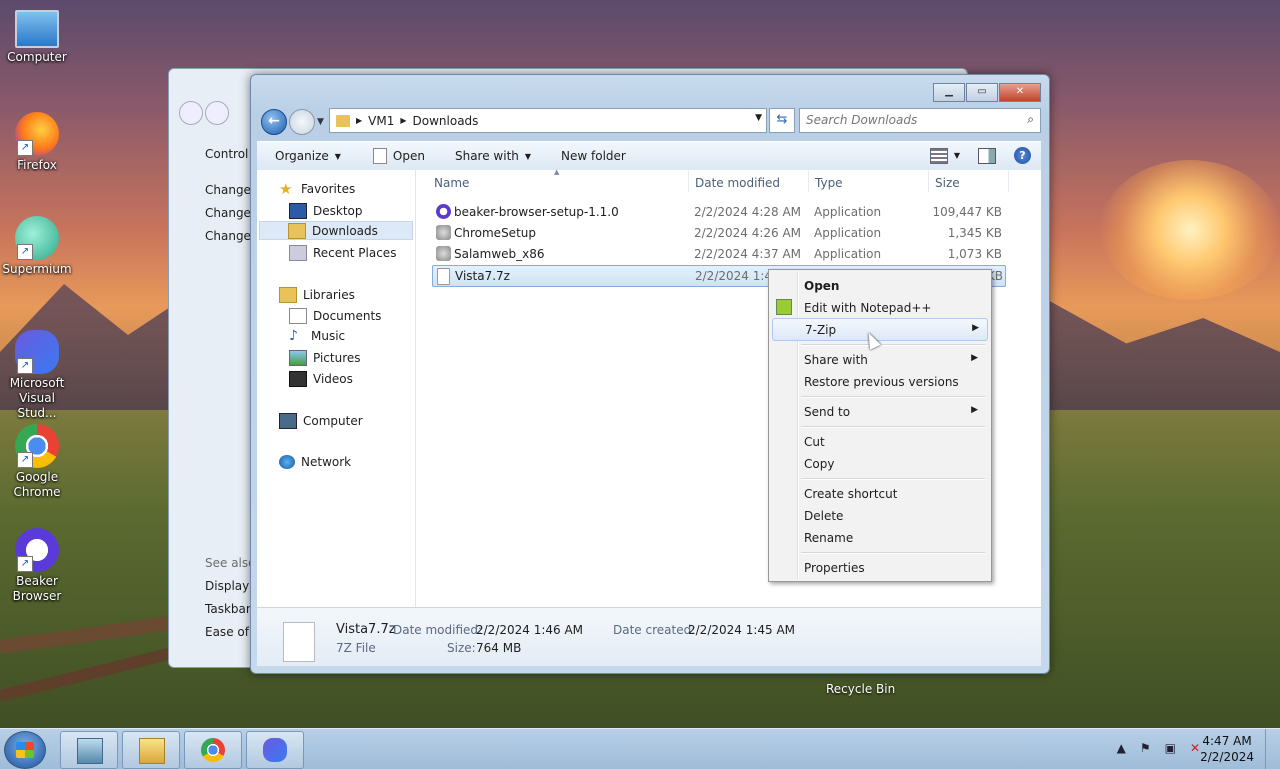 The image size is (1280, 769). What do you see at coordinates (37, 238) in the screenshot?
I see `supermium-icon: ↗` at bounding box center [37, 238].